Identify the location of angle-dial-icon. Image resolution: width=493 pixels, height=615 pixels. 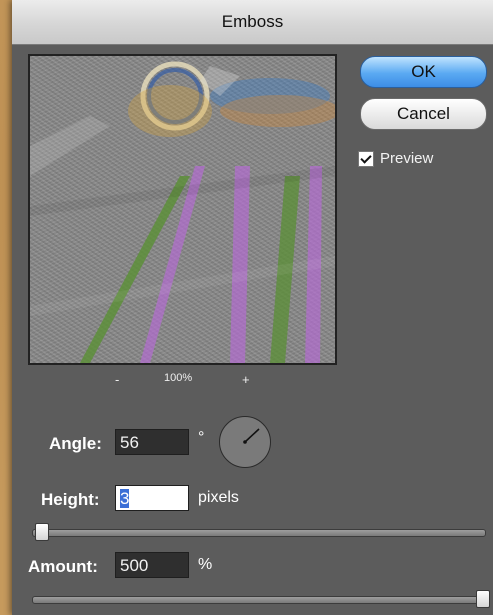
(245, 442).